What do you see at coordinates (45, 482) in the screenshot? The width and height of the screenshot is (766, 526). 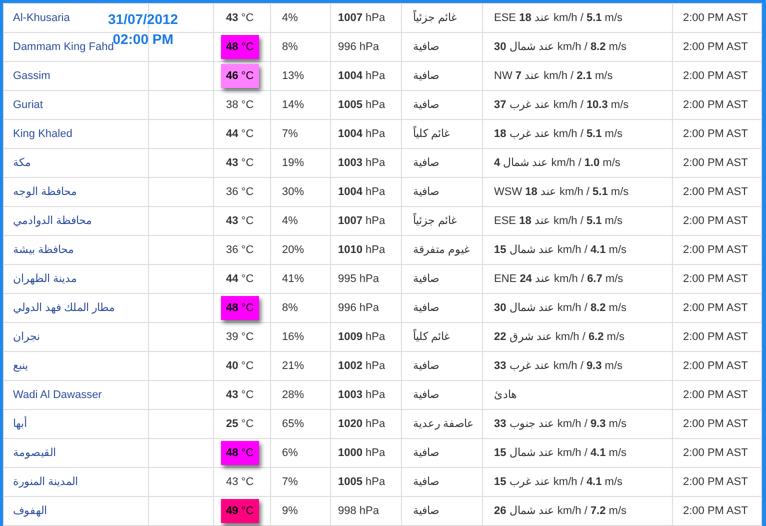 I see `station-name: المدينة المنورة` at bounding box center [45, 482].